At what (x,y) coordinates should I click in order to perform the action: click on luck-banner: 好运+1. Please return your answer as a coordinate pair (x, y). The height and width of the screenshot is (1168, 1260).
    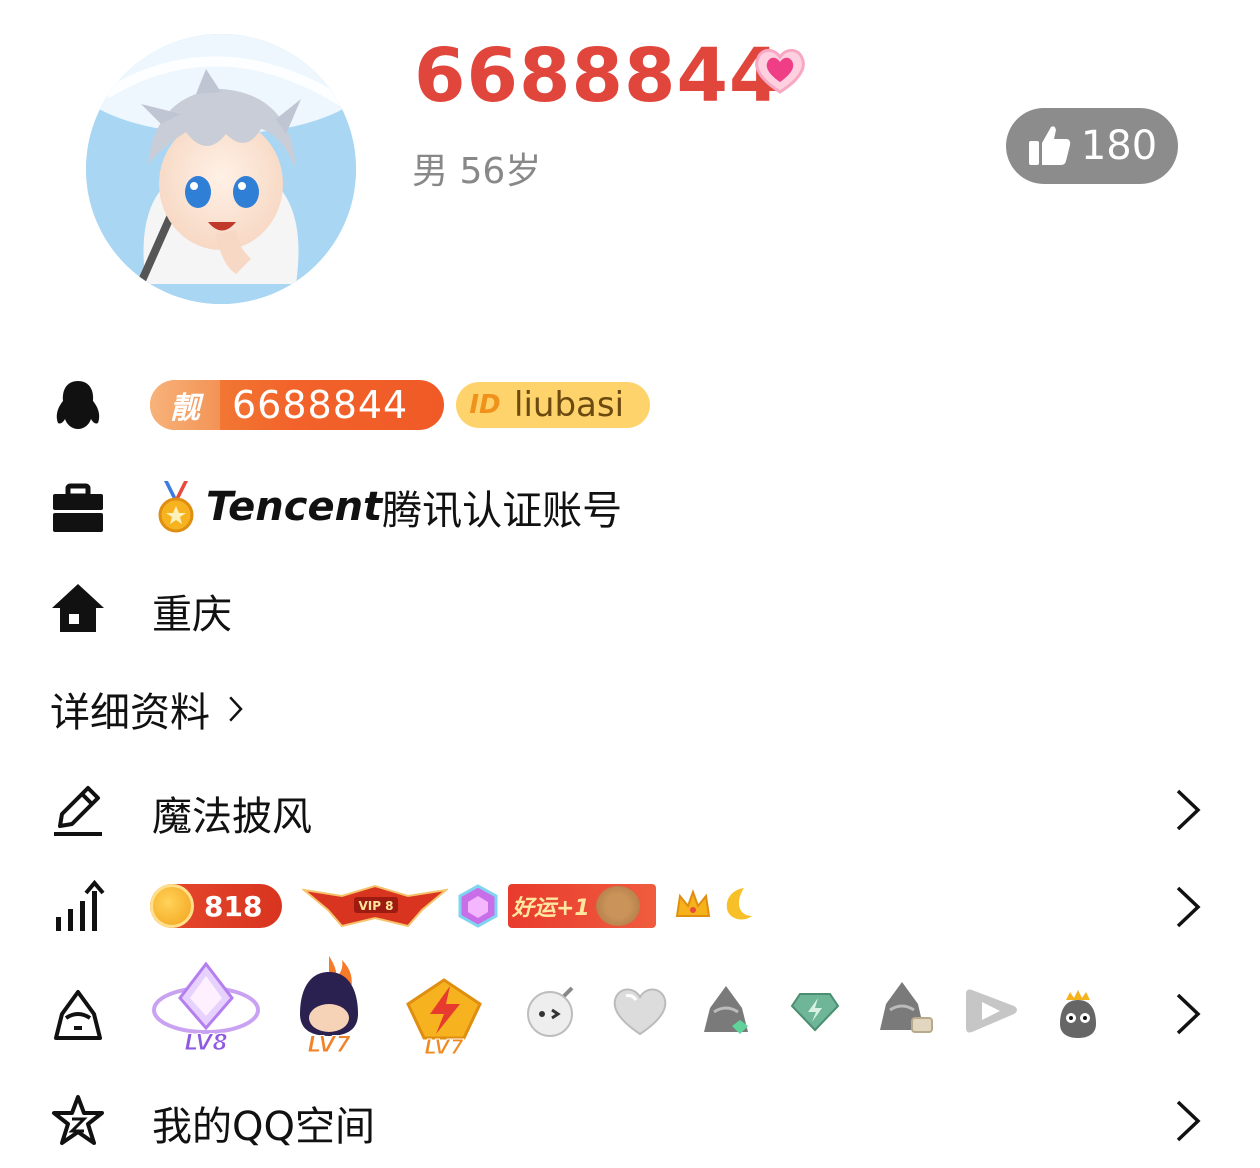
    Looking at the image, I should click on (582, 906).